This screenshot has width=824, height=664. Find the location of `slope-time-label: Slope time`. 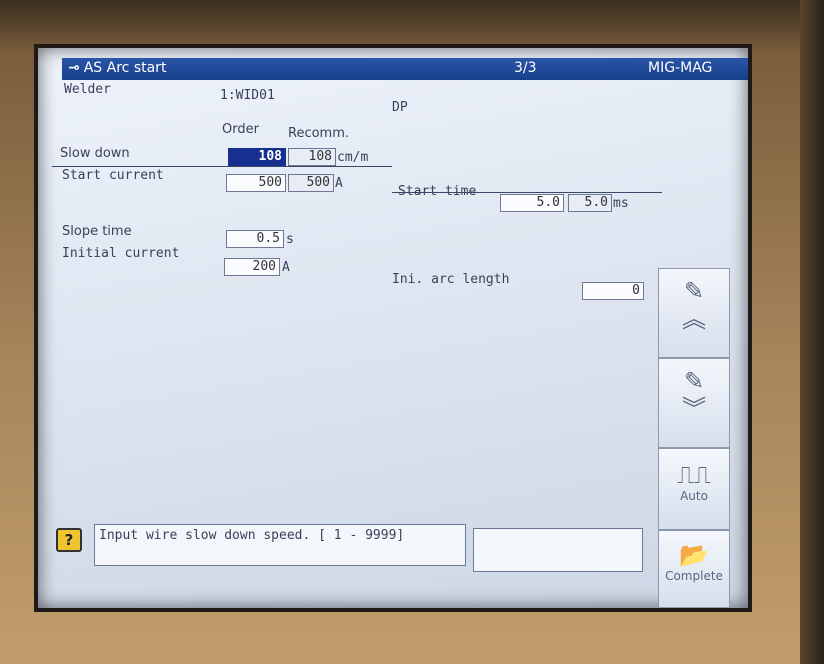

slope-time-label: Slope time is located at coordinates (97, 231).